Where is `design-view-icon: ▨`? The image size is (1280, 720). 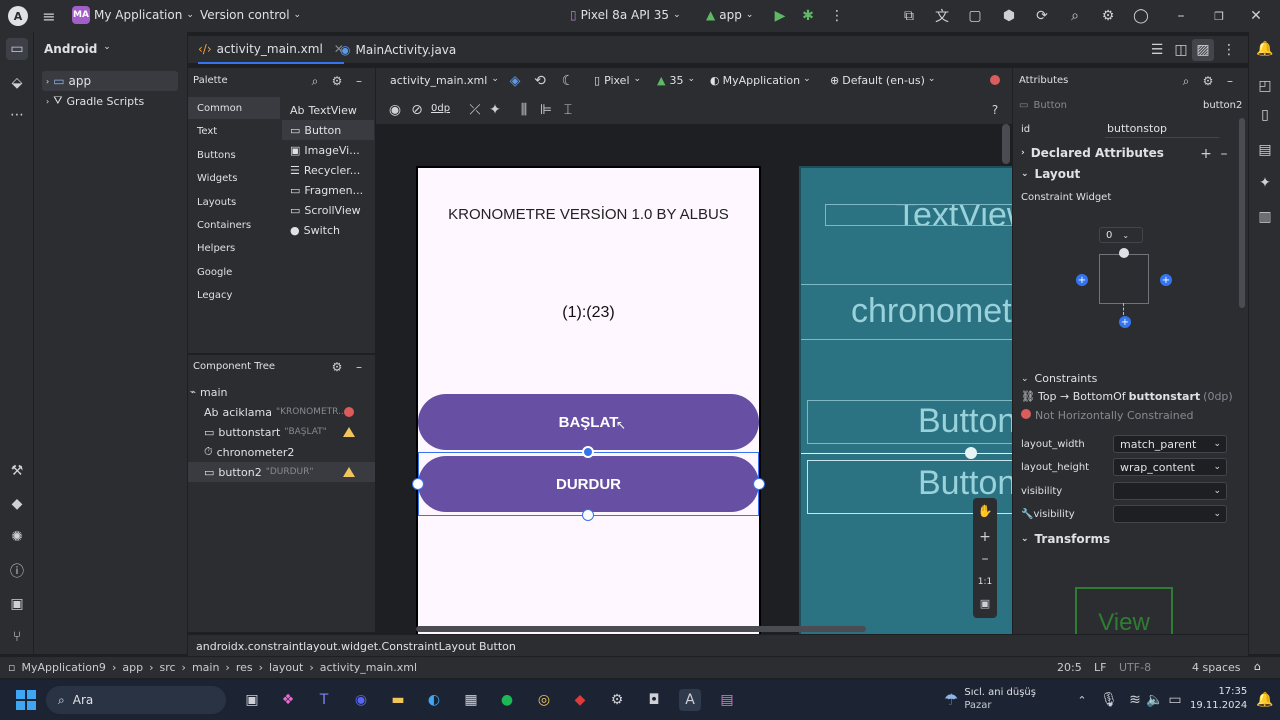
design-view-icon: ▨ is located at coordinates (1203, 50).